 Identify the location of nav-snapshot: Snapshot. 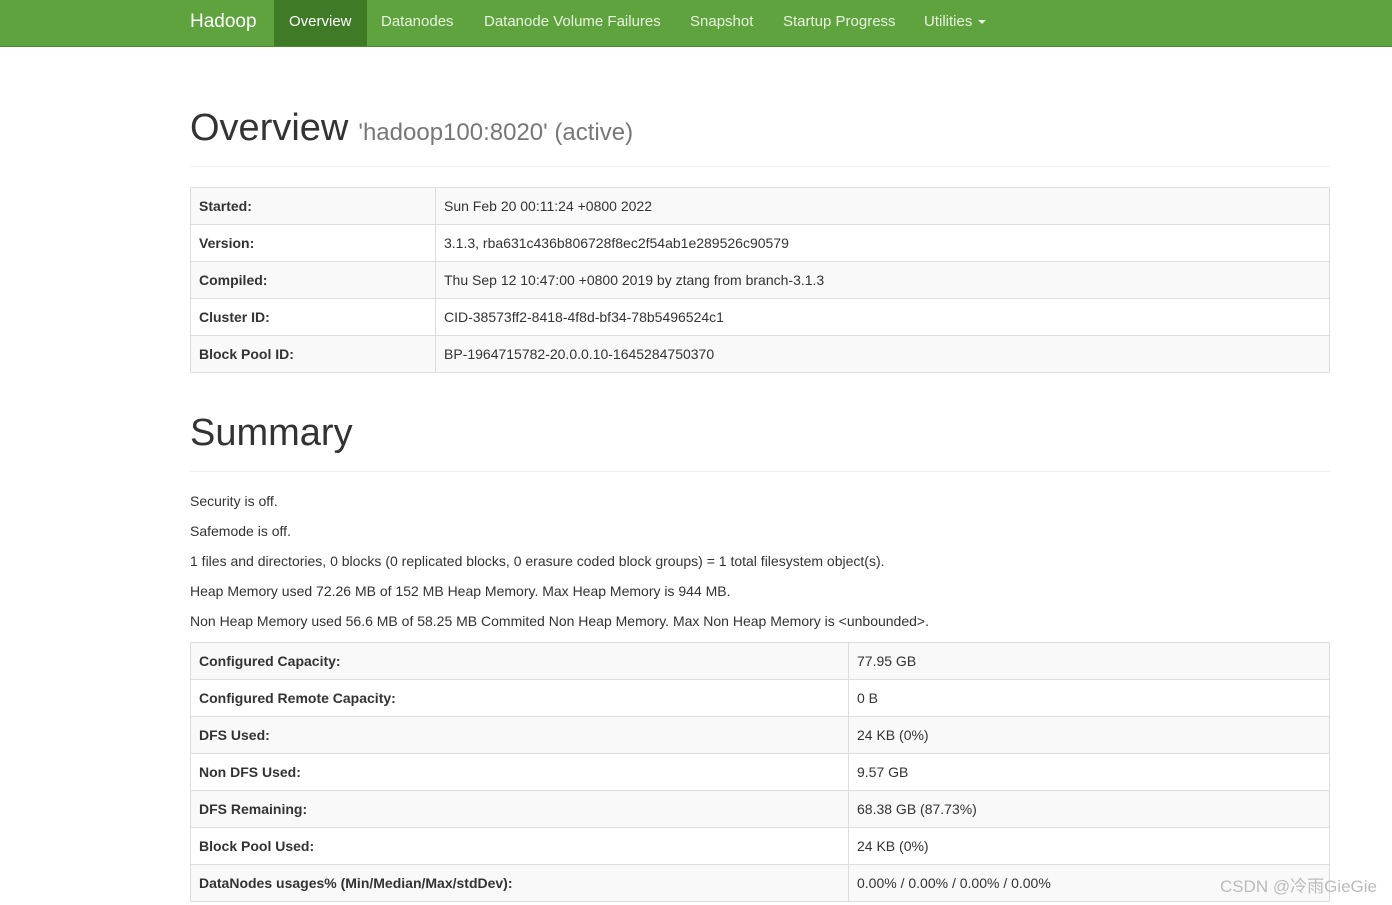
(721, 23).